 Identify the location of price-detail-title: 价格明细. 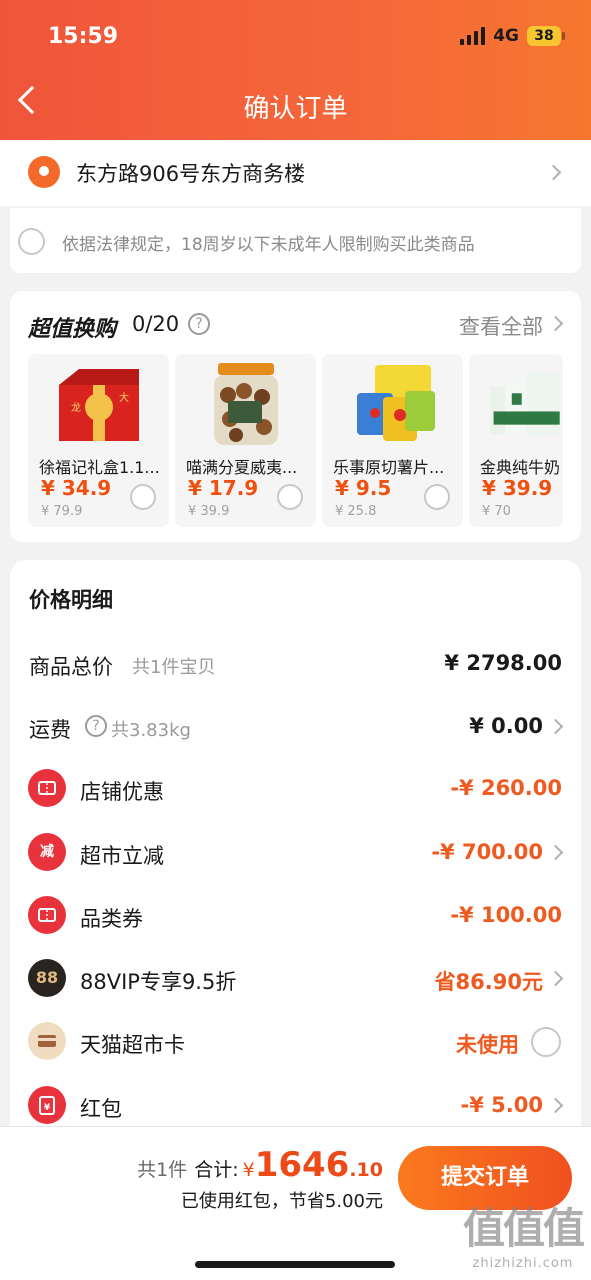
(71, 600).